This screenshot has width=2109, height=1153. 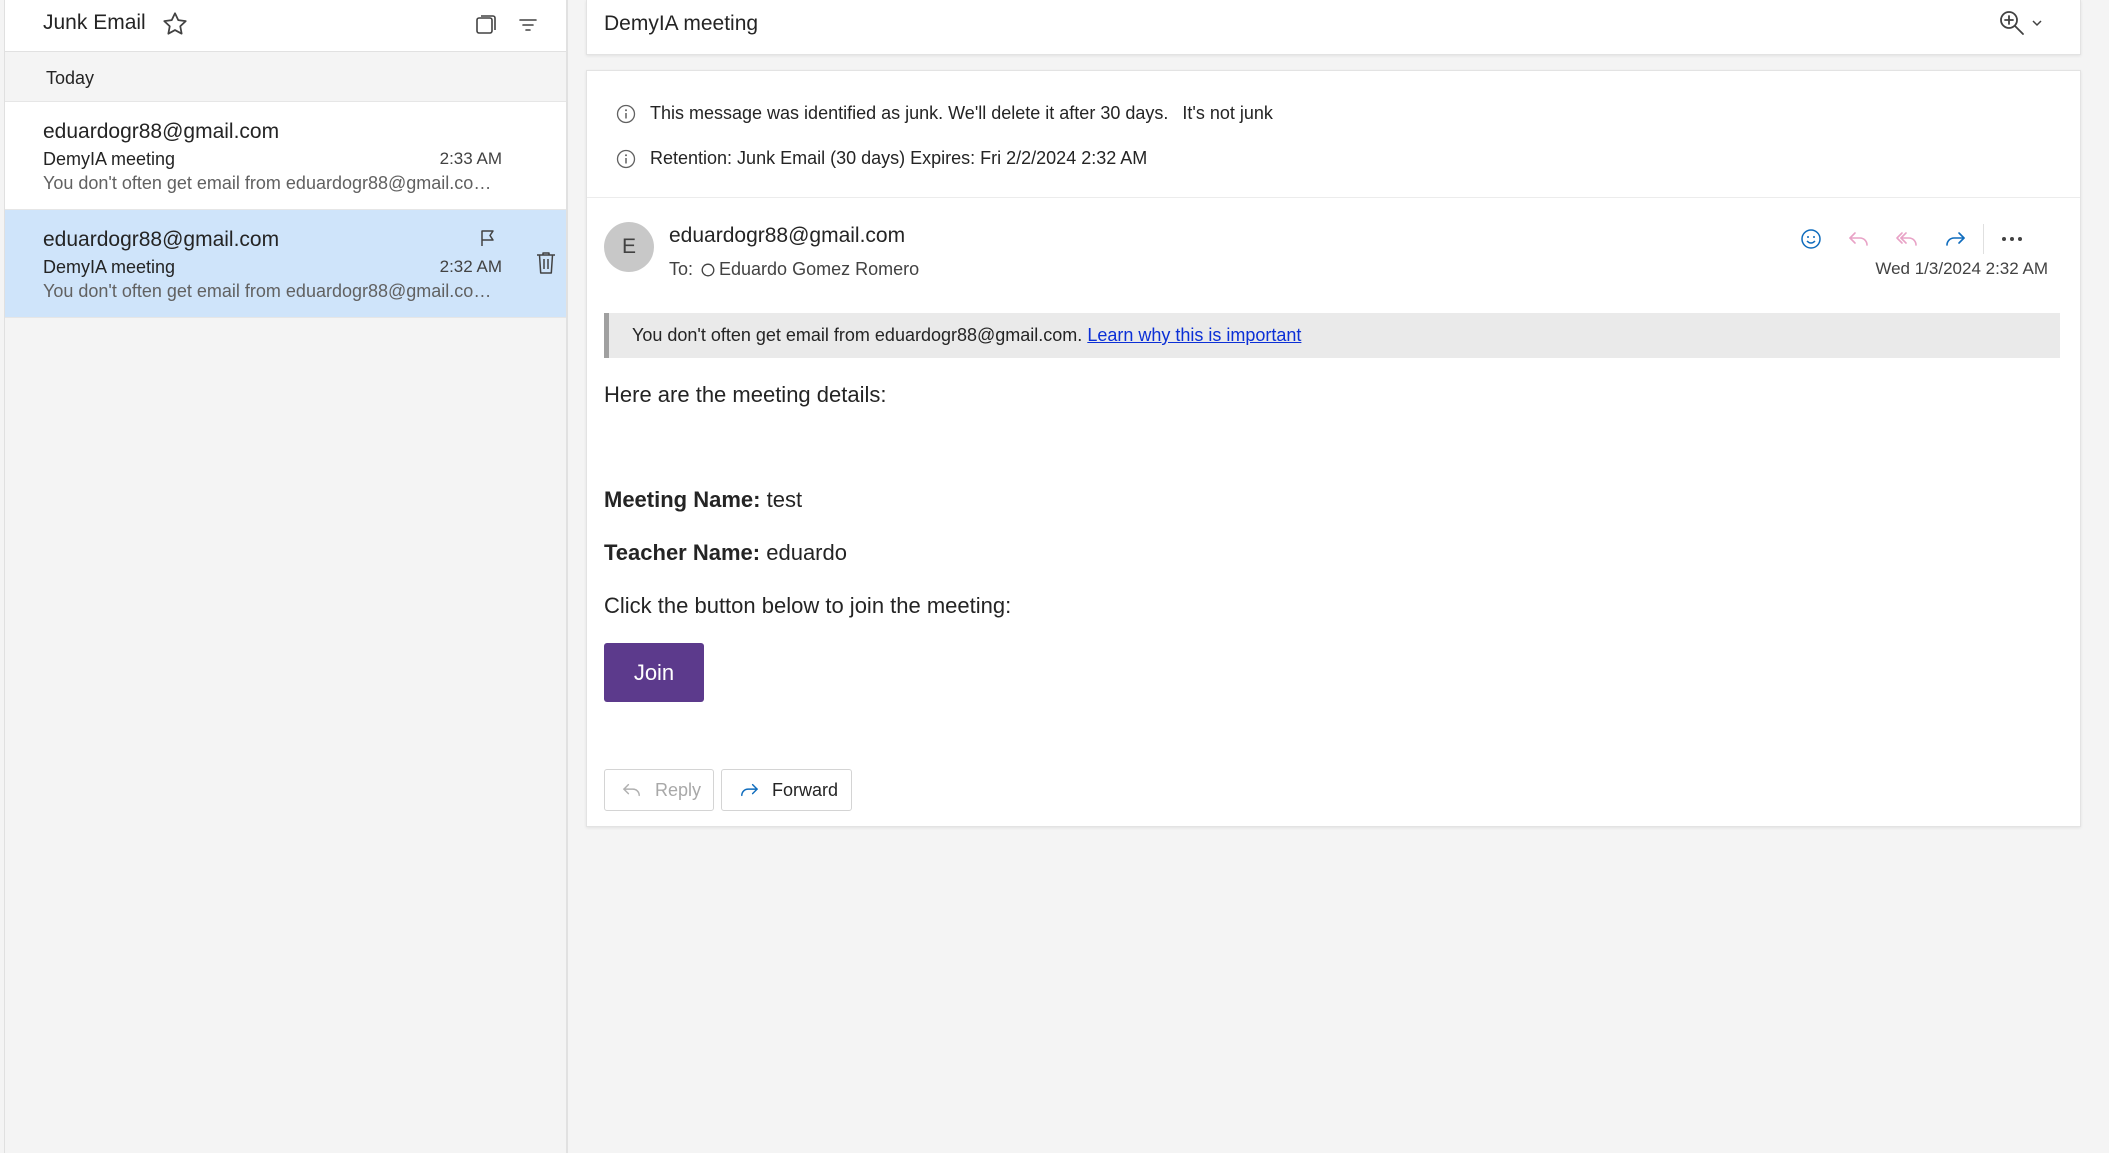 I want to click on list-header: Junk Email, so click(x=285, y=26).